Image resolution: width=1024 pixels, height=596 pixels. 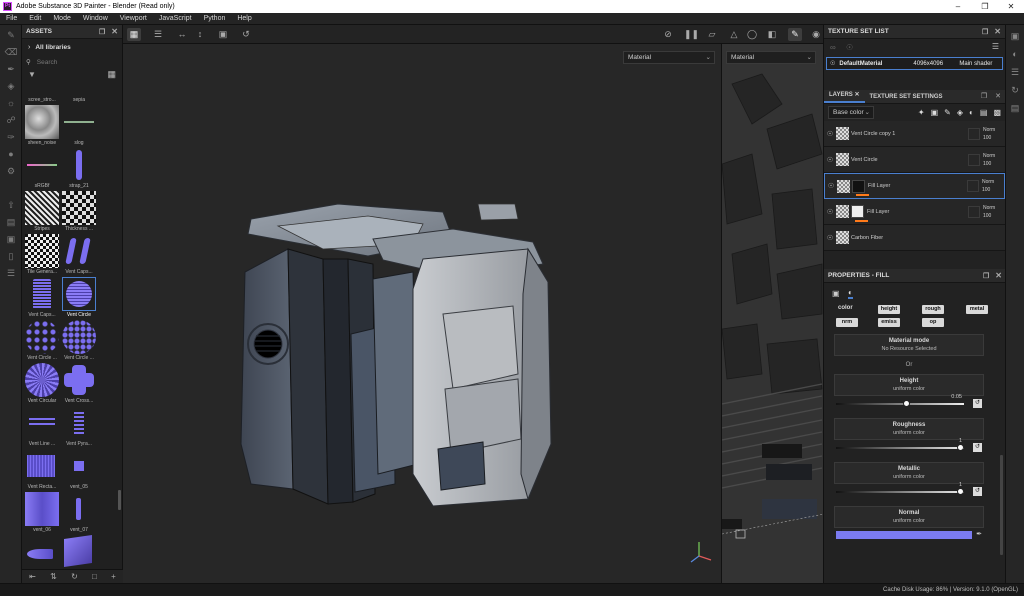 I want to click on shader-settings-icon: ▣, so click(x=11, y=239).